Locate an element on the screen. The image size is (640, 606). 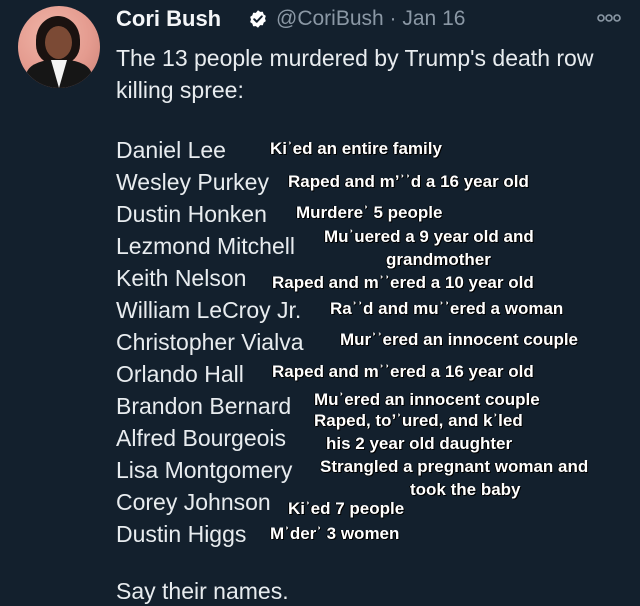
victim-name: Lezmond Mitchell is located at coordinates (205, 246).